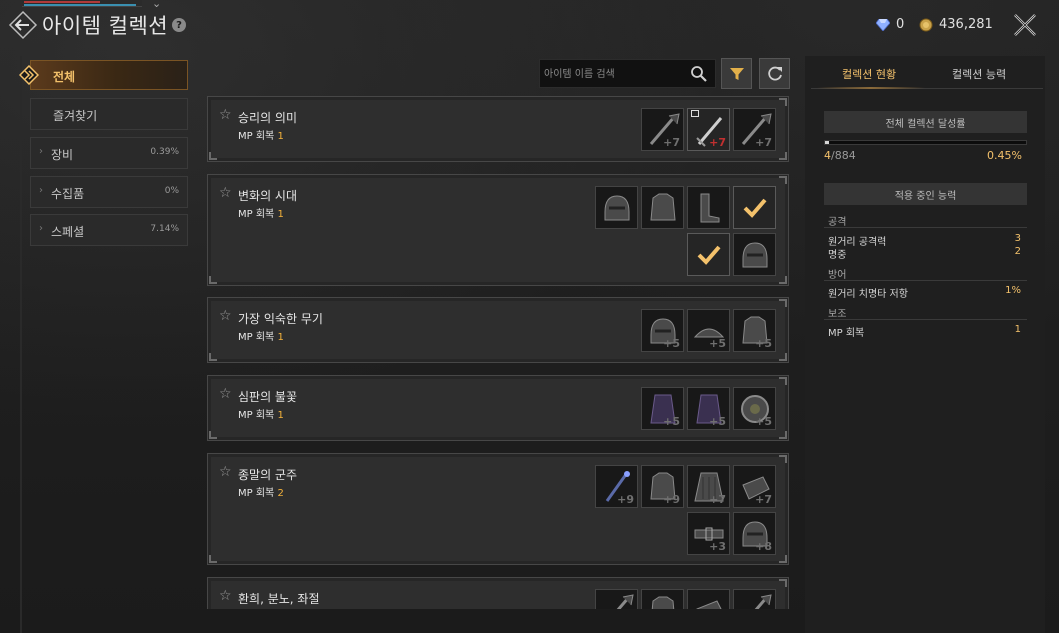 The image size is (1059, 633). Describe the element at coordinates (925, 194) in the screenshot. I see `active-abilities-label: 적용 중인 능력` at that location.